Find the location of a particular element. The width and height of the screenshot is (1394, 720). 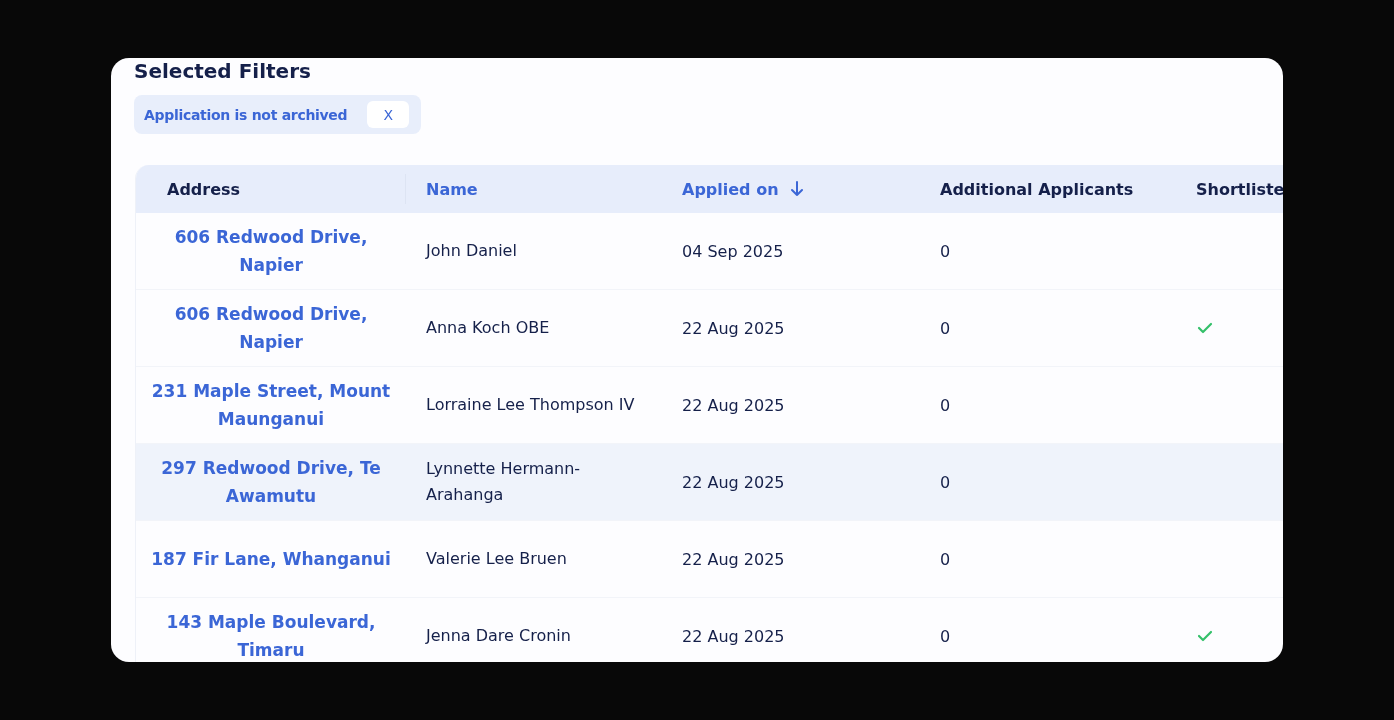

column-header: Name is located at coordinates (452, 189).